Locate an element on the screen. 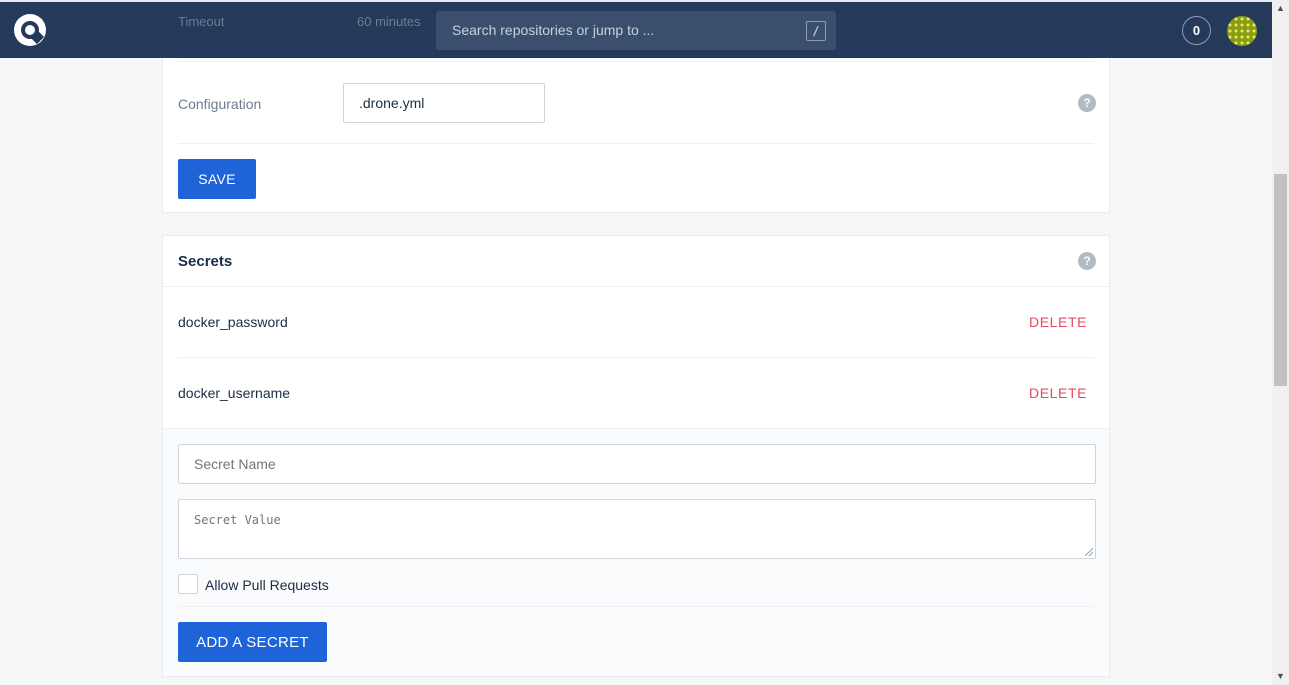 Image resolution: width=1289 pixels, height=685 pixels. user-avatar is located at coordinates (1242, 31).